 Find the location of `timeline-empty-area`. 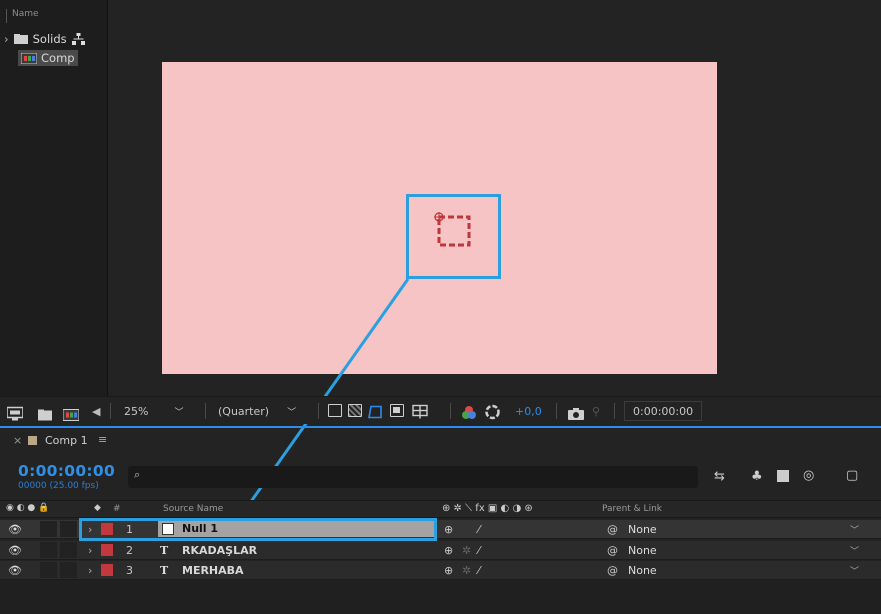

timeline-empty-area is located at coordinates (440, 597).